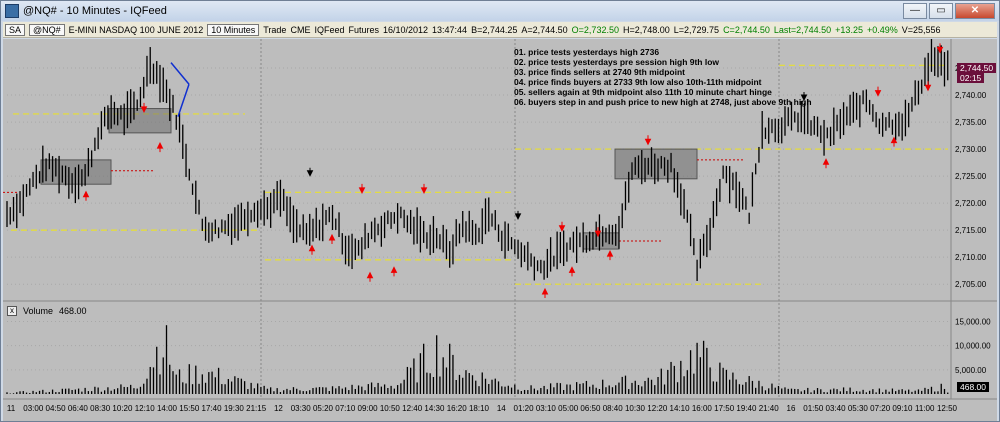  Describe the element at coordinates (345, 408) in the screenshot. I see `time-tick-label: 07:10` at that location.